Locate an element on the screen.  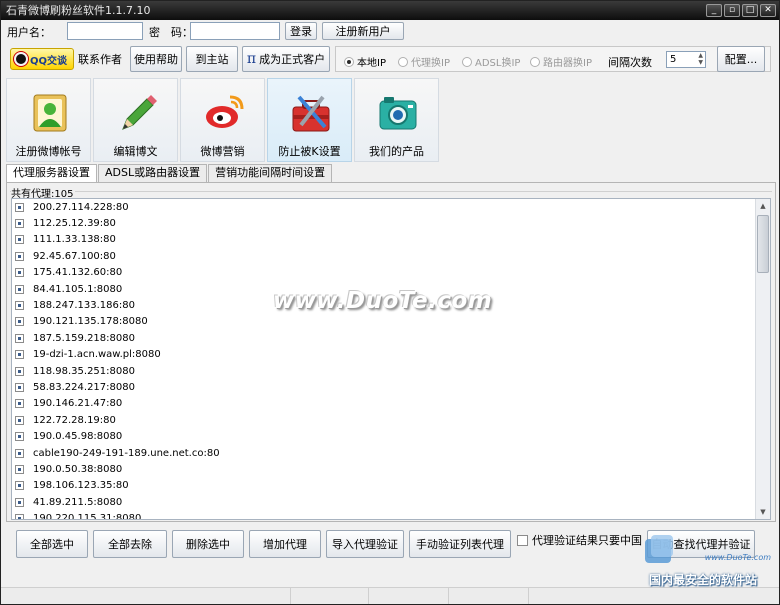
maximize-button: □ is located at coordinates (750, 10).